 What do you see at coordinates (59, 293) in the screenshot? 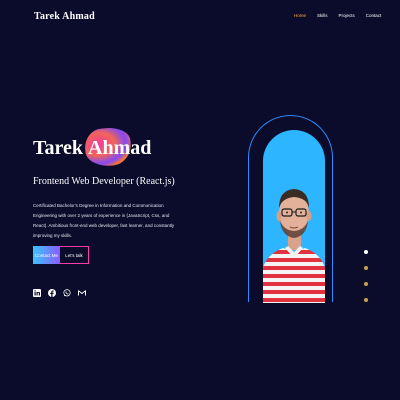
I see `social-links` at bounding box center [59, 293].